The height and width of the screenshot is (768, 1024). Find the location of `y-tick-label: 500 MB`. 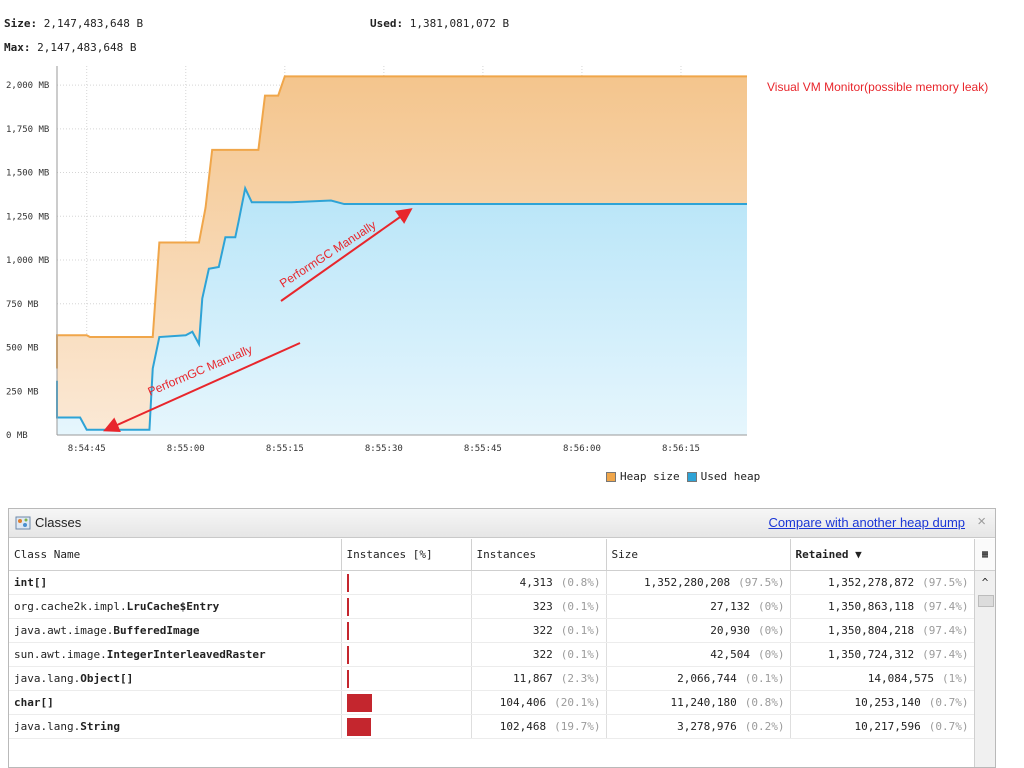

y-tick-label: 500 MB is located at coordinates (22, 349).